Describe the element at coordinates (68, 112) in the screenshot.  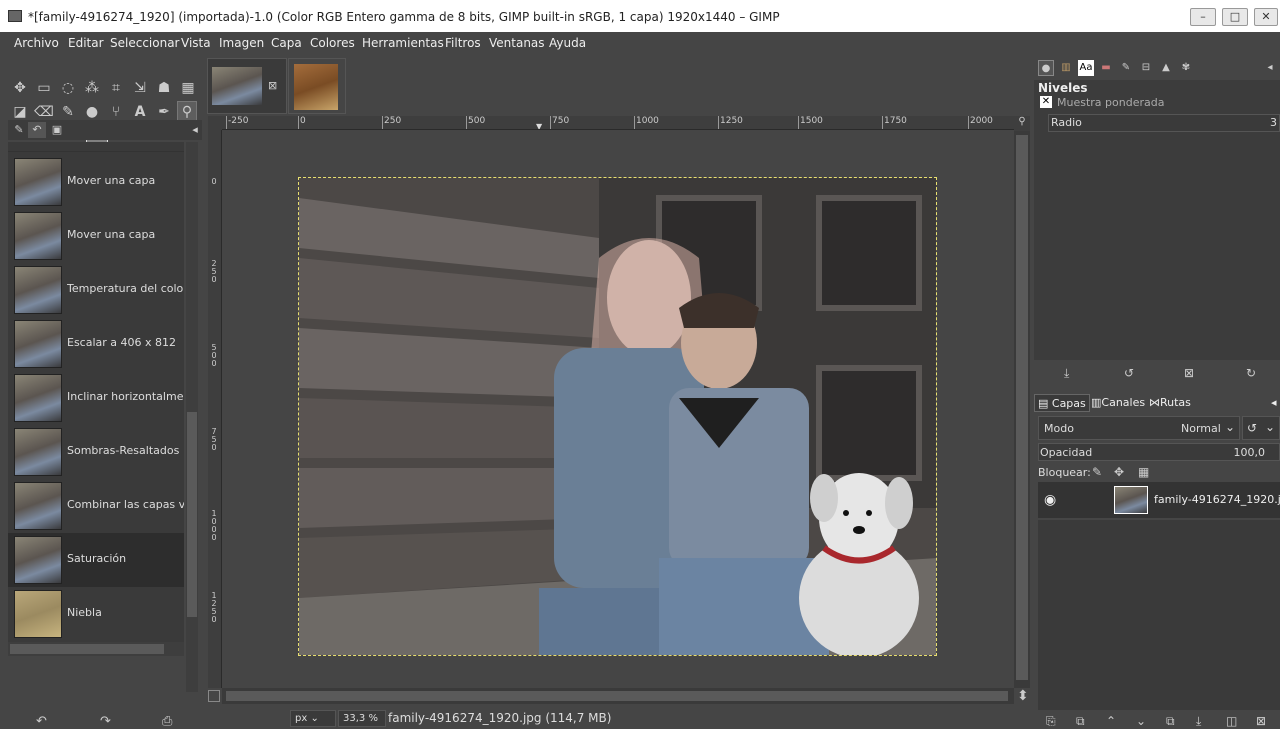
I see `airbrush-tool-icon: ✎` at that location.